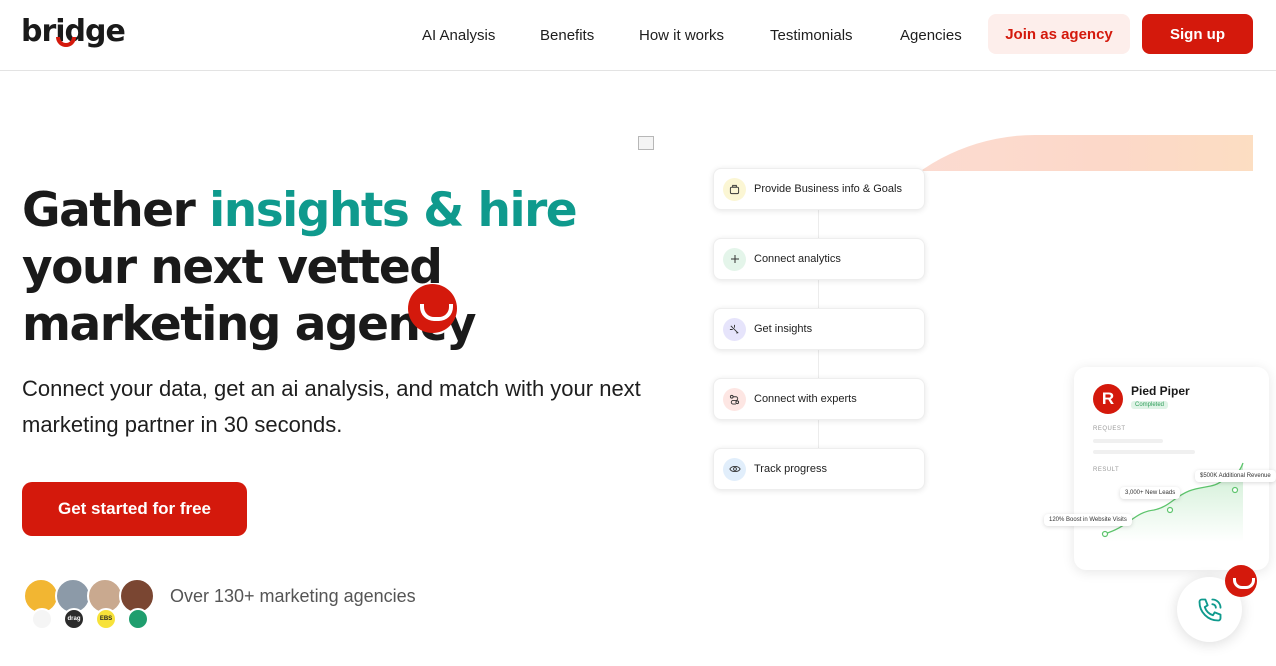  Describe the element at coordinates (734, 259) in the screenshot. I see `plus-icon` at that location.